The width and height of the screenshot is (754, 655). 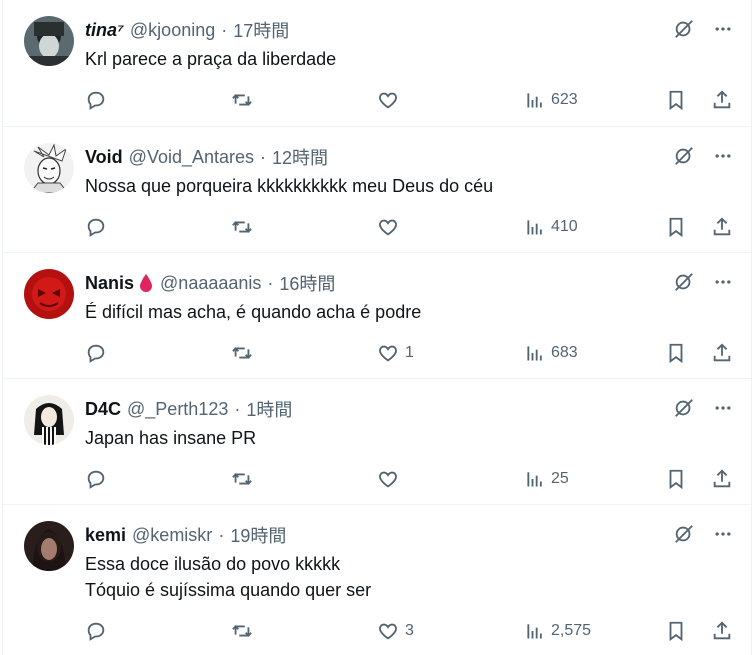 What do you see at coordinates (103, 409) in the screenshot?
I see `display-name: D4C` at bounding box center [103, 409].